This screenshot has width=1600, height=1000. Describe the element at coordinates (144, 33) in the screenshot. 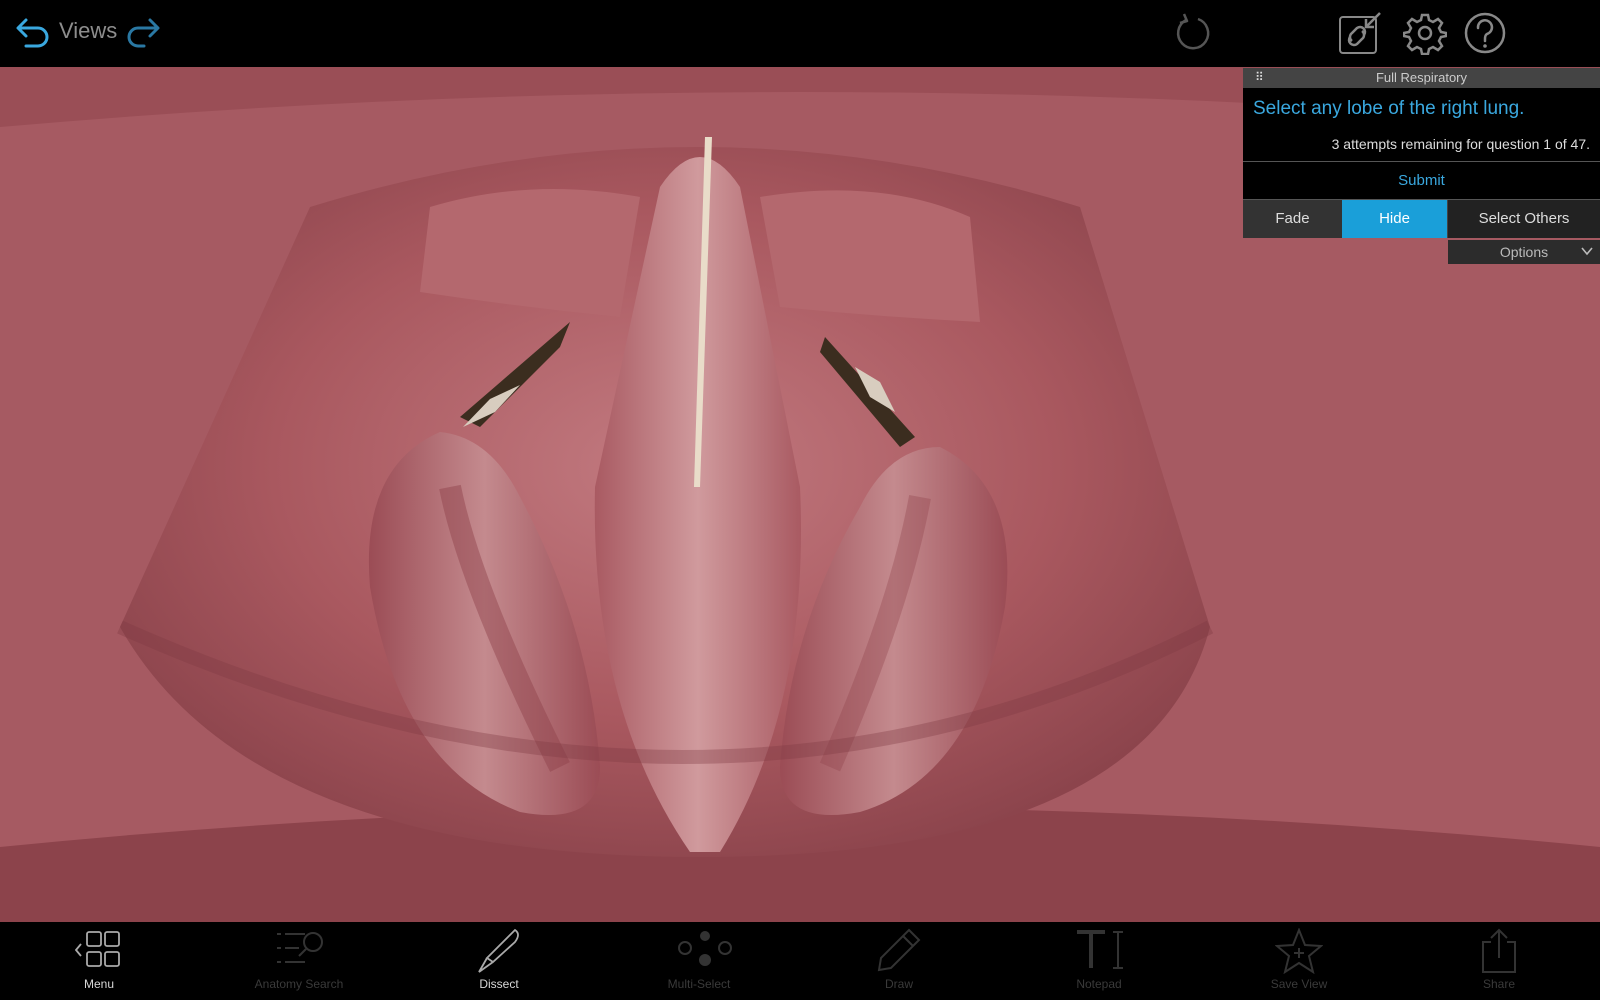

I see `redo-arrow-icon` at that location.